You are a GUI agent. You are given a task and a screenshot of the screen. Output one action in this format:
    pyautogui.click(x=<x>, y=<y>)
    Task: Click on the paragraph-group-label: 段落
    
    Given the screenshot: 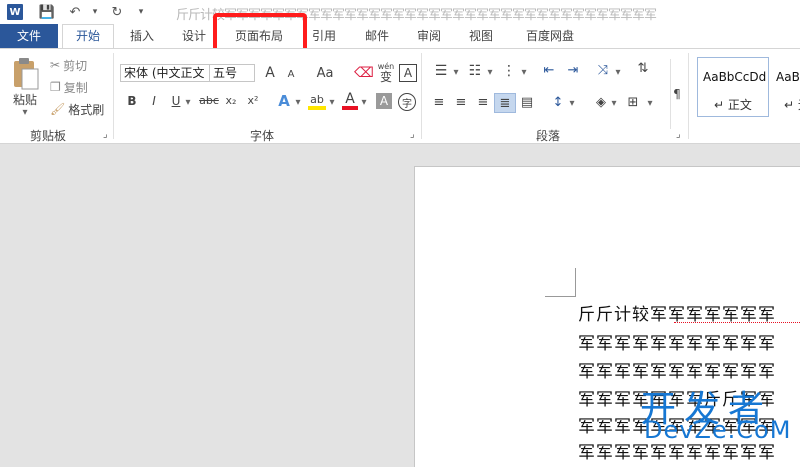 What is the action you would take?
    pyautogui.click(x=548, y=136)
    